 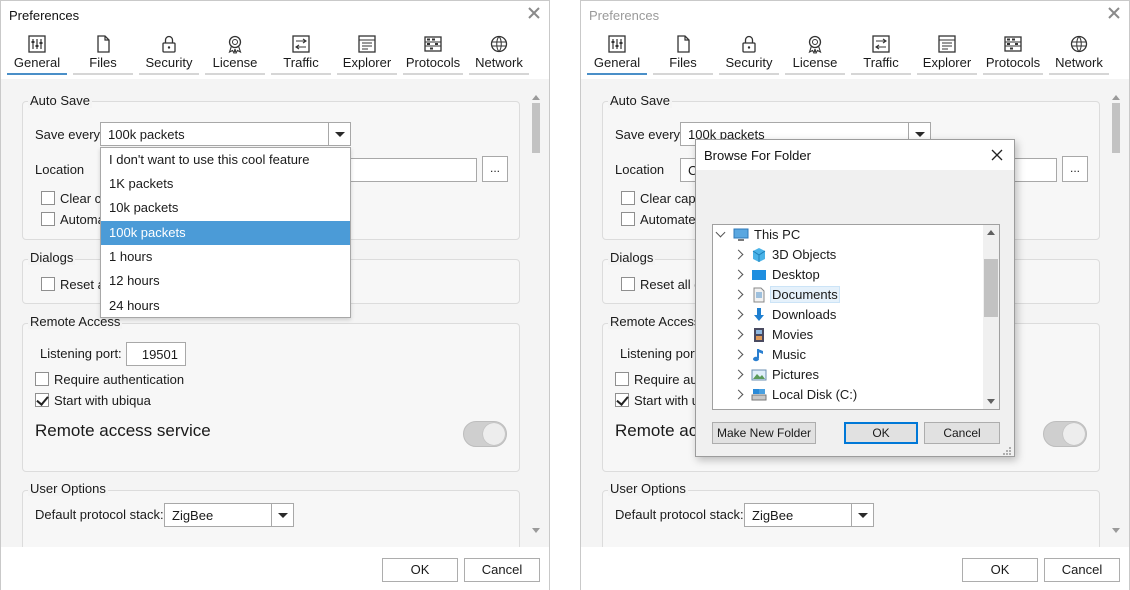 What do you see at coordinates (409, 170) in the screenshot?
I see `location-input` at bounding box center [409, 170].